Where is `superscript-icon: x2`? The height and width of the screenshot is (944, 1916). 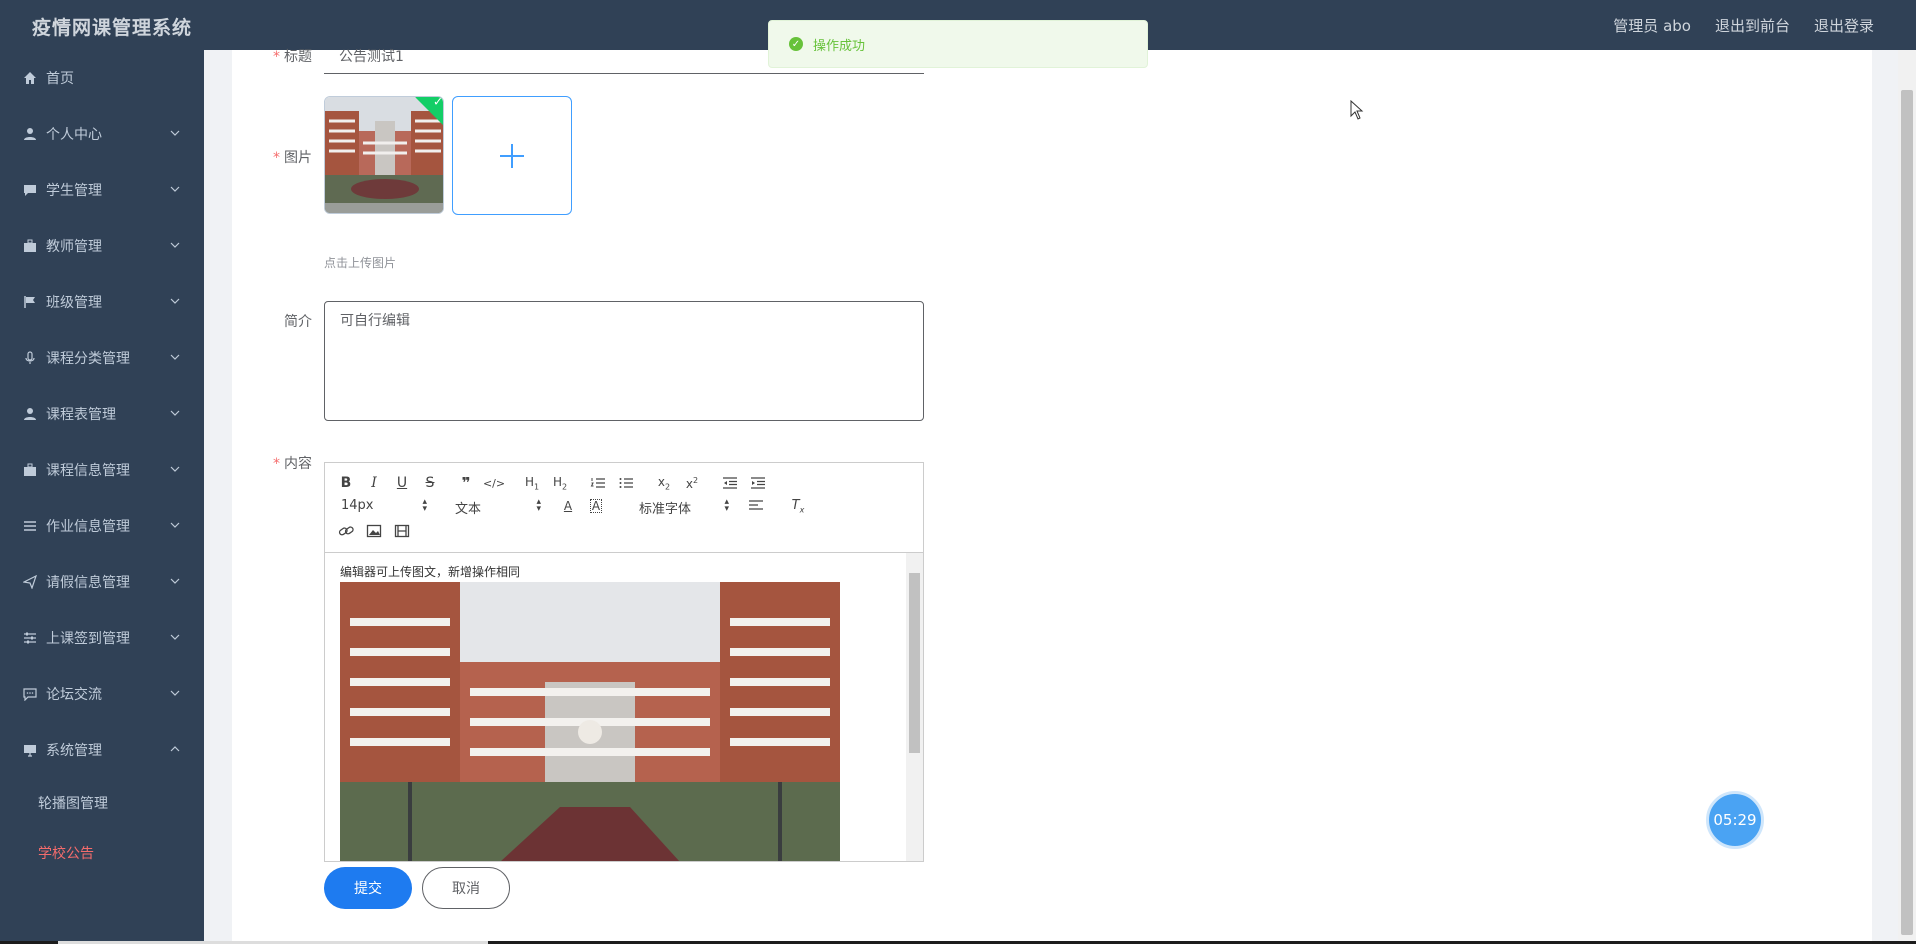
superscript-icon: x2 is located at coordinates (692, 483).